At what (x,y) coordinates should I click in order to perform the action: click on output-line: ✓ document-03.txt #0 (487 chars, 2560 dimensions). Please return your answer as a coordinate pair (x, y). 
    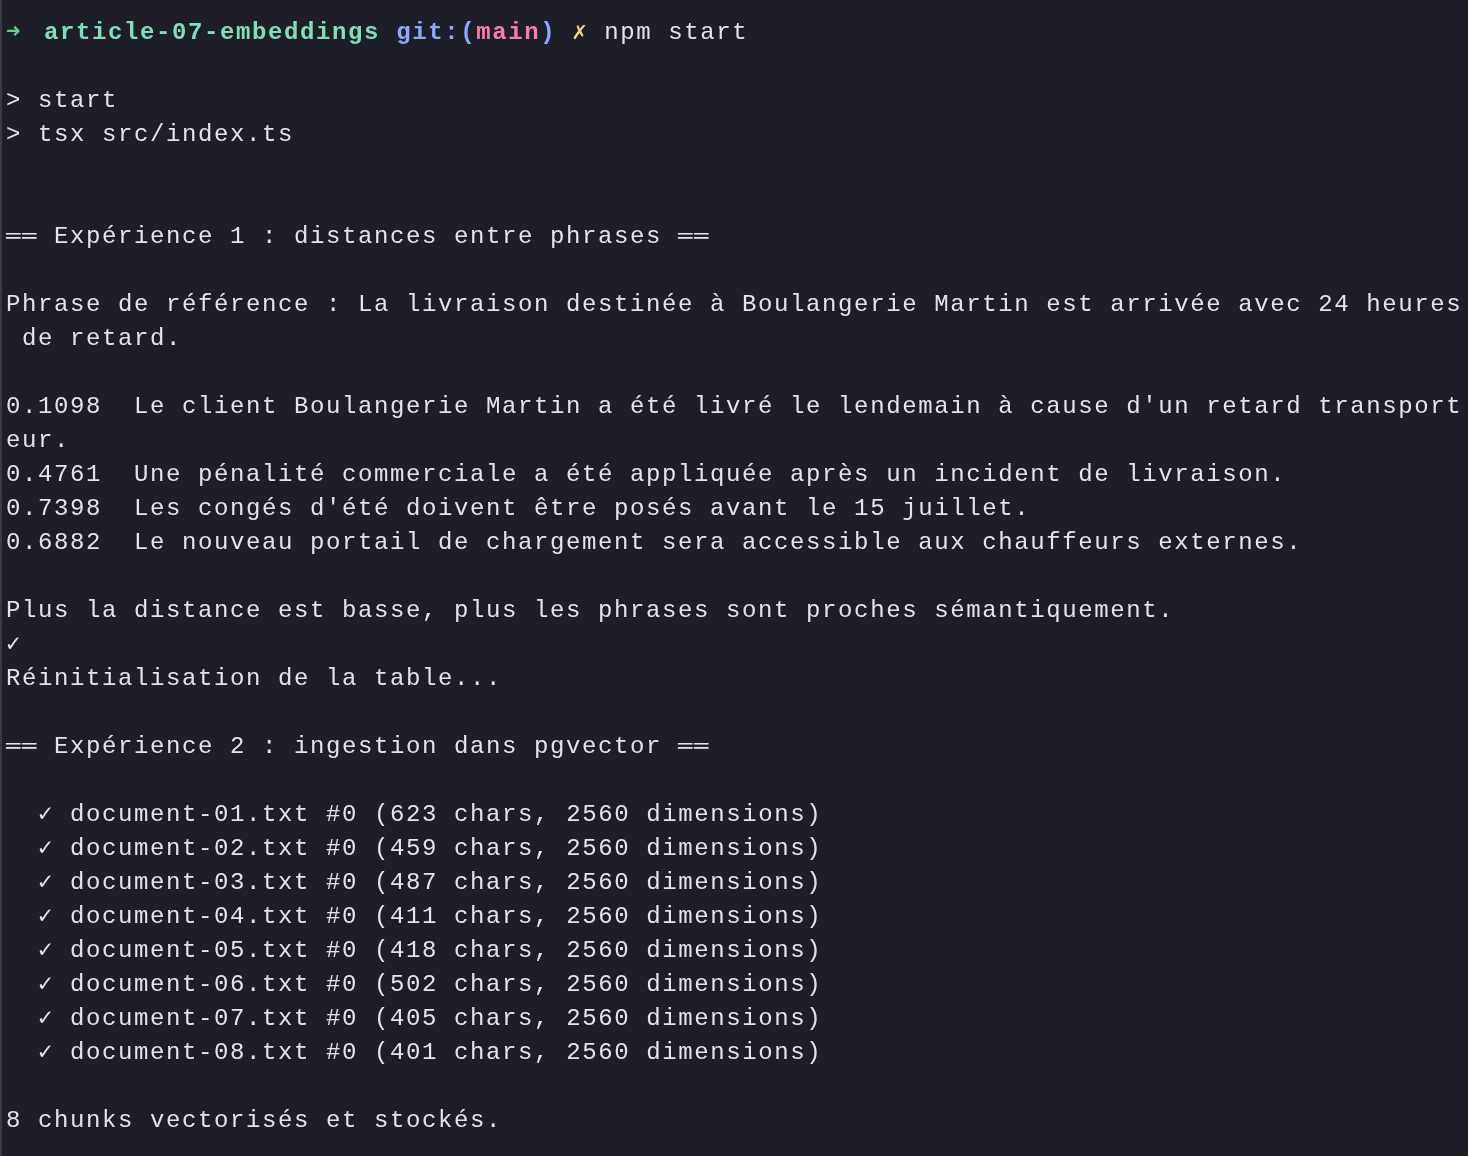
    Looking at the image, I should click on (430, 883).